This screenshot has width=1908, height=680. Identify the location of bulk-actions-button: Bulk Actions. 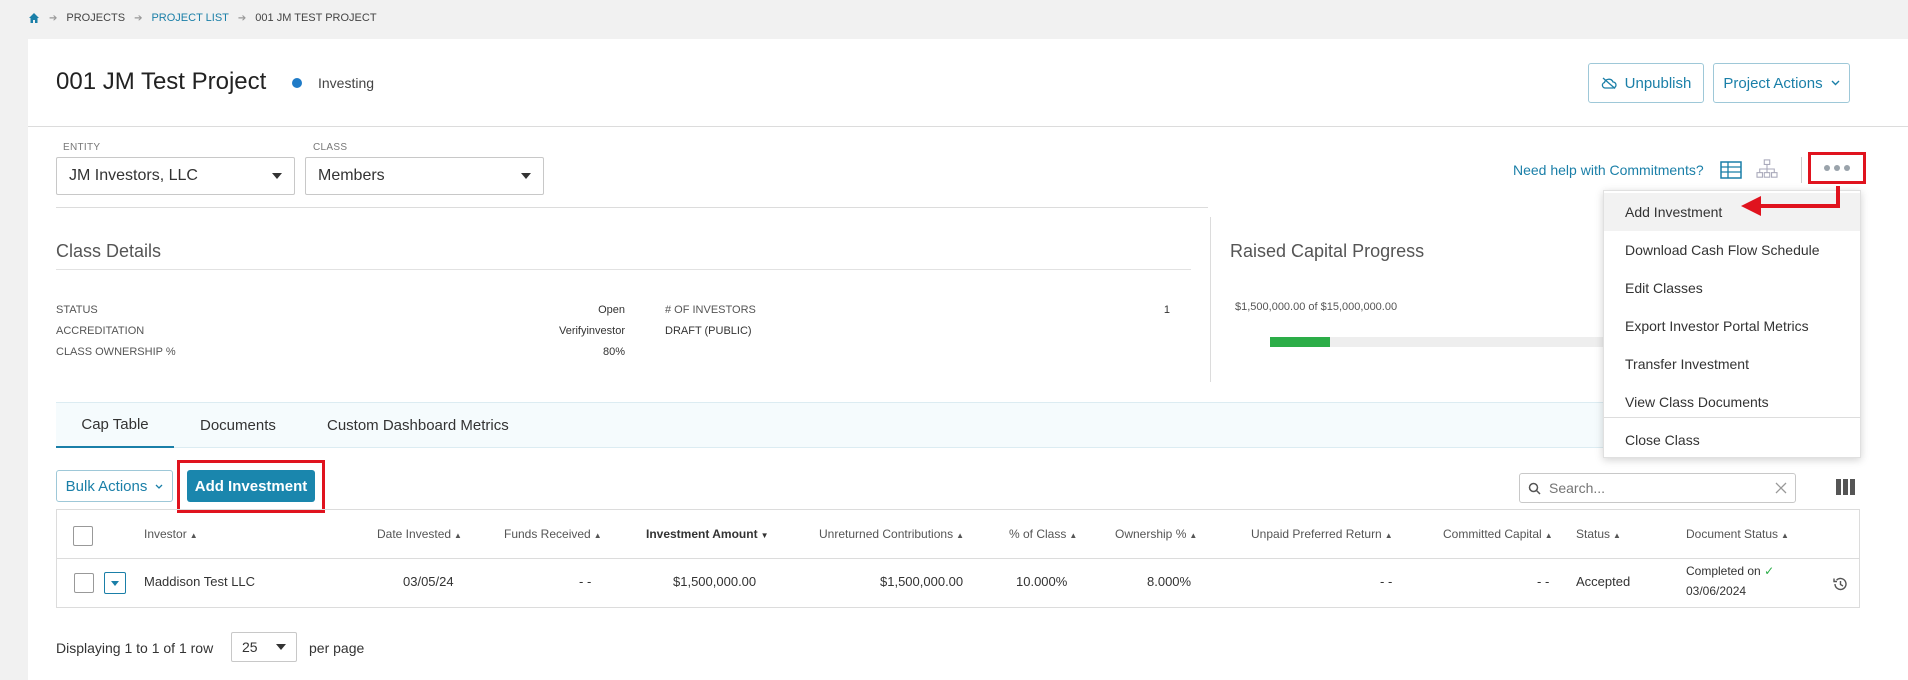
(114, 486).